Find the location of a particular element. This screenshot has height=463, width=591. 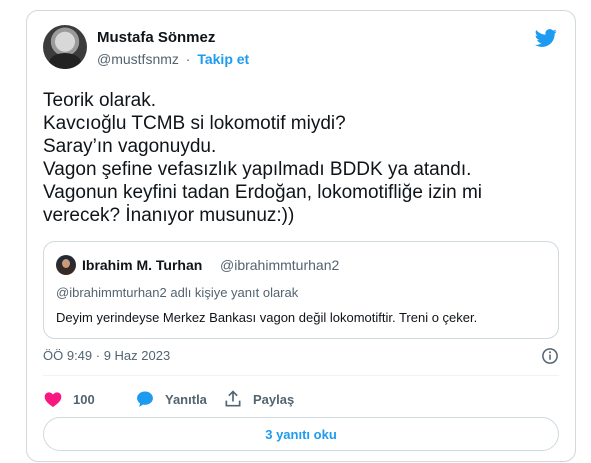

follow-link: Takip et is located at coordinates (223, 59).